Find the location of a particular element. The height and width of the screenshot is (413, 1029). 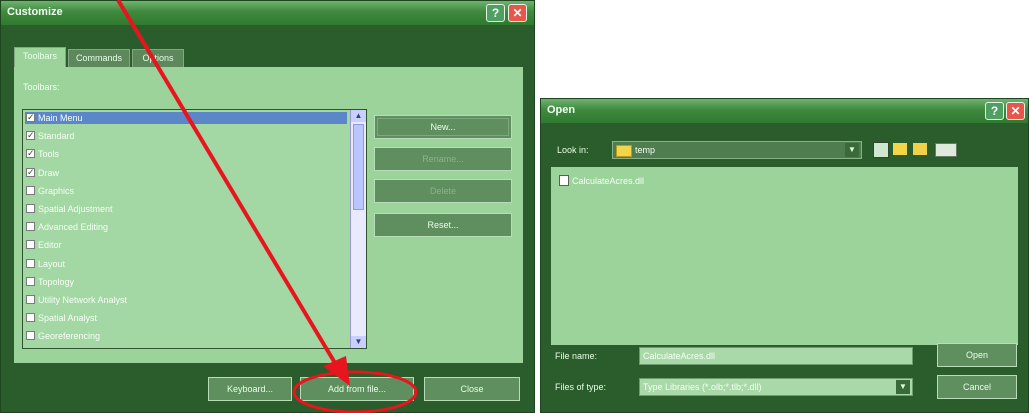

tab-commands: Commands is located at coordinates (99, 58).